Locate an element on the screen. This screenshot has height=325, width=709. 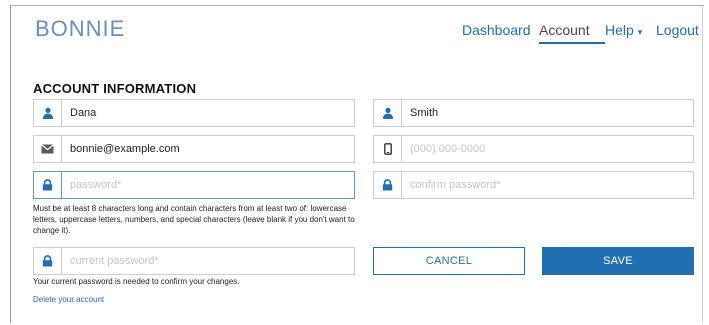
delete-account-link: Delete your account is located at coordinates (68, 299).